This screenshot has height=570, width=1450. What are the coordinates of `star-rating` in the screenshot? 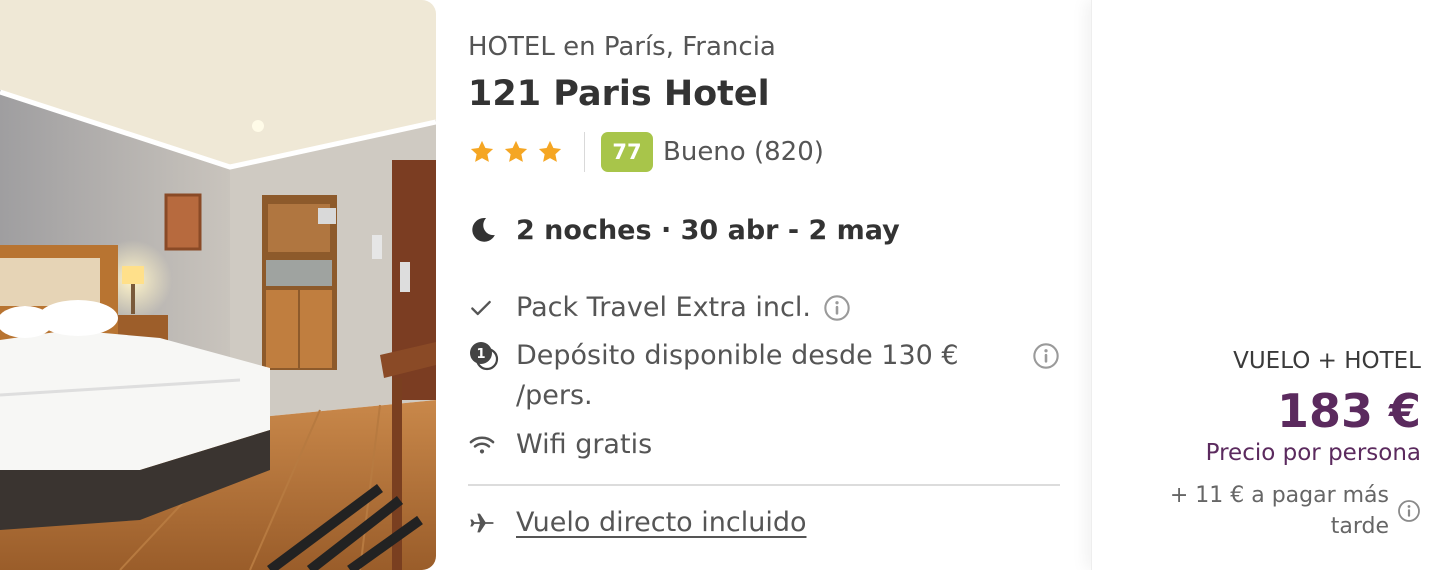 It's located at (516, 152).